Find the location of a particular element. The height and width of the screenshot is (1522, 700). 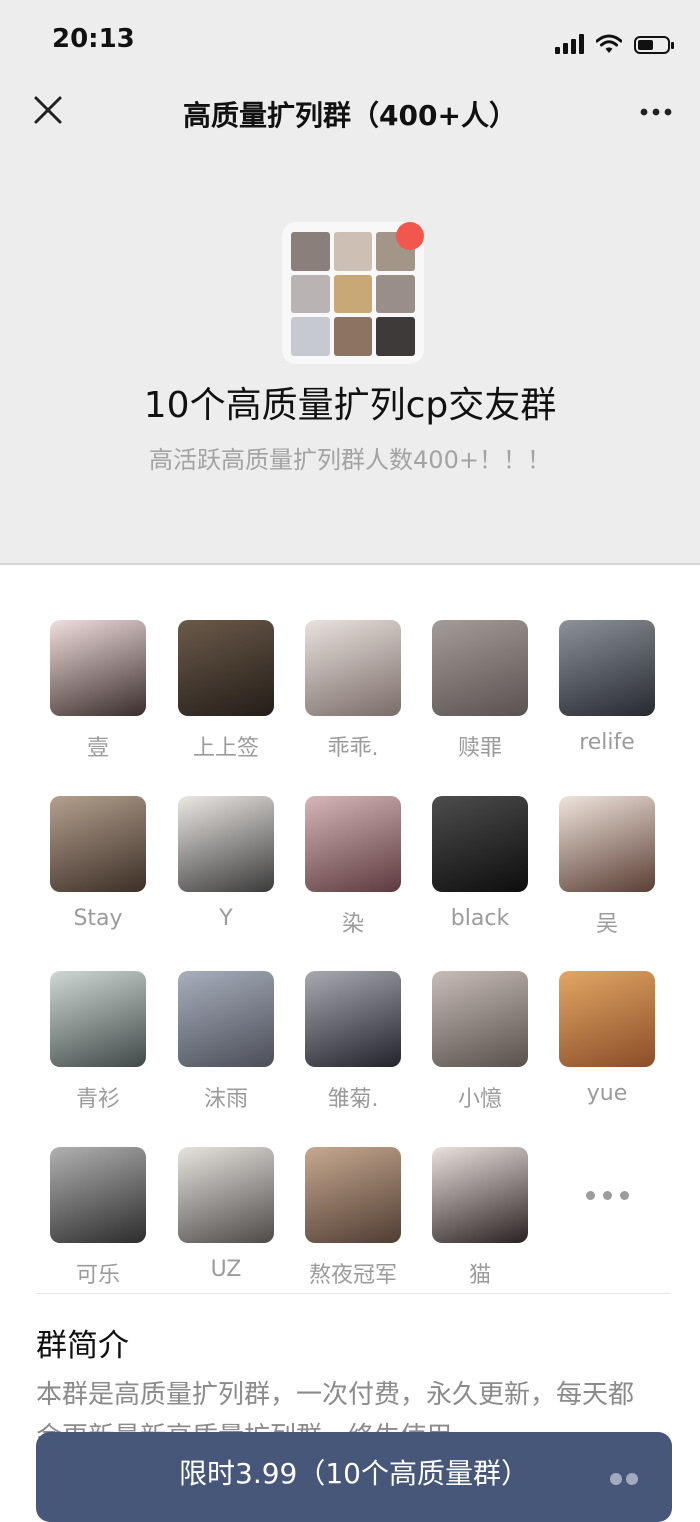

member-item: 吴 is located at coordinates (607, 867).